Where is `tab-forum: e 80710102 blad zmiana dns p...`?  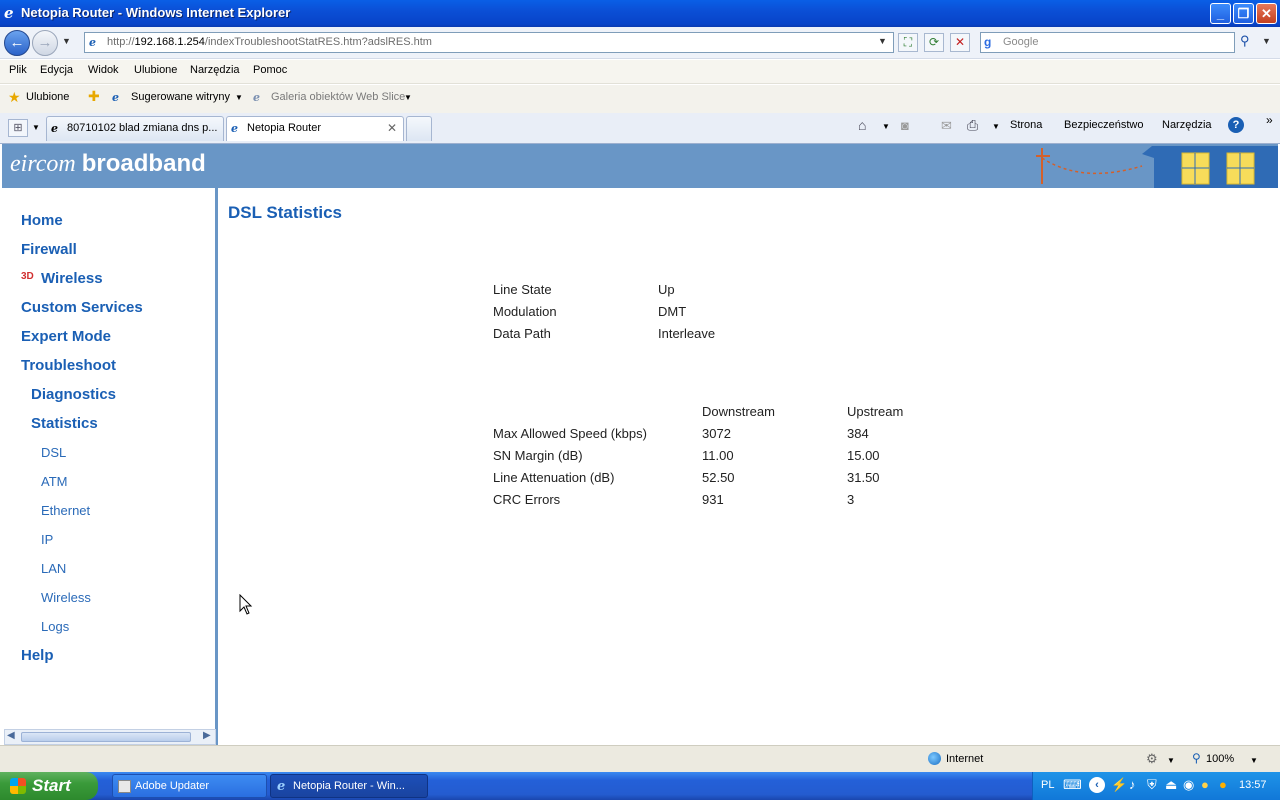
tab-forum: e 80710102 blad zmiana dns p... is located at coordinates (135, 128).